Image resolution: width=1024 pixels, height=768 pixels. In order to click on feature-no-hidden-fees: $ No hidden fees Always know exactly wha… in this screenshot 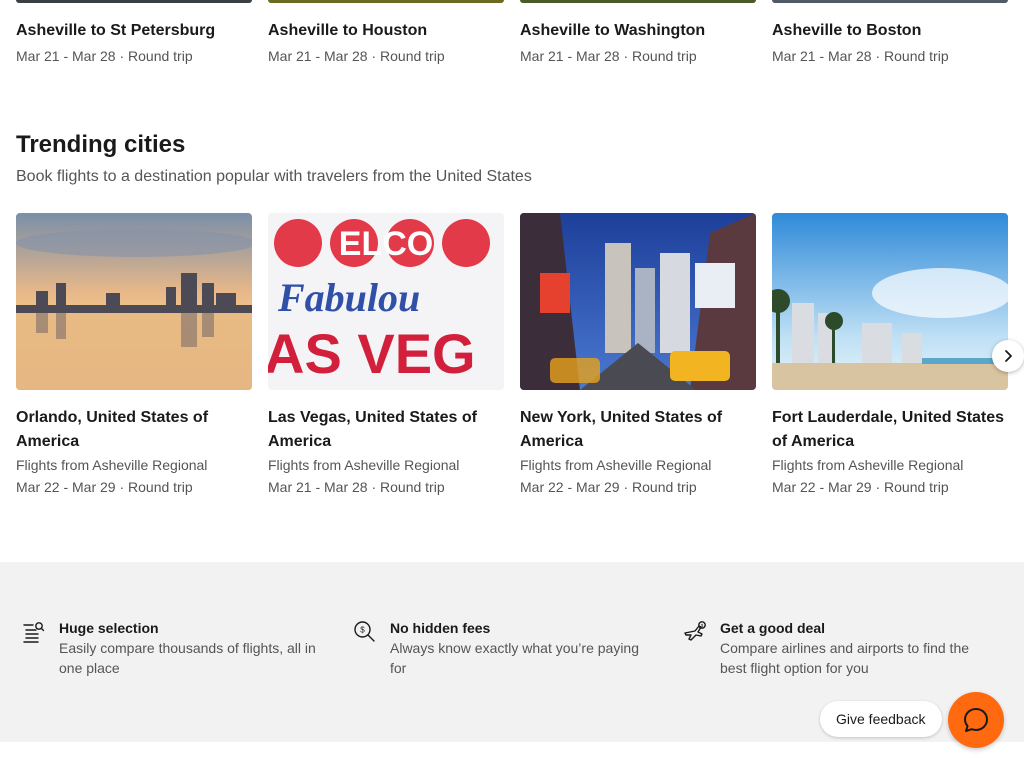, I will do `click(503, 648)`.